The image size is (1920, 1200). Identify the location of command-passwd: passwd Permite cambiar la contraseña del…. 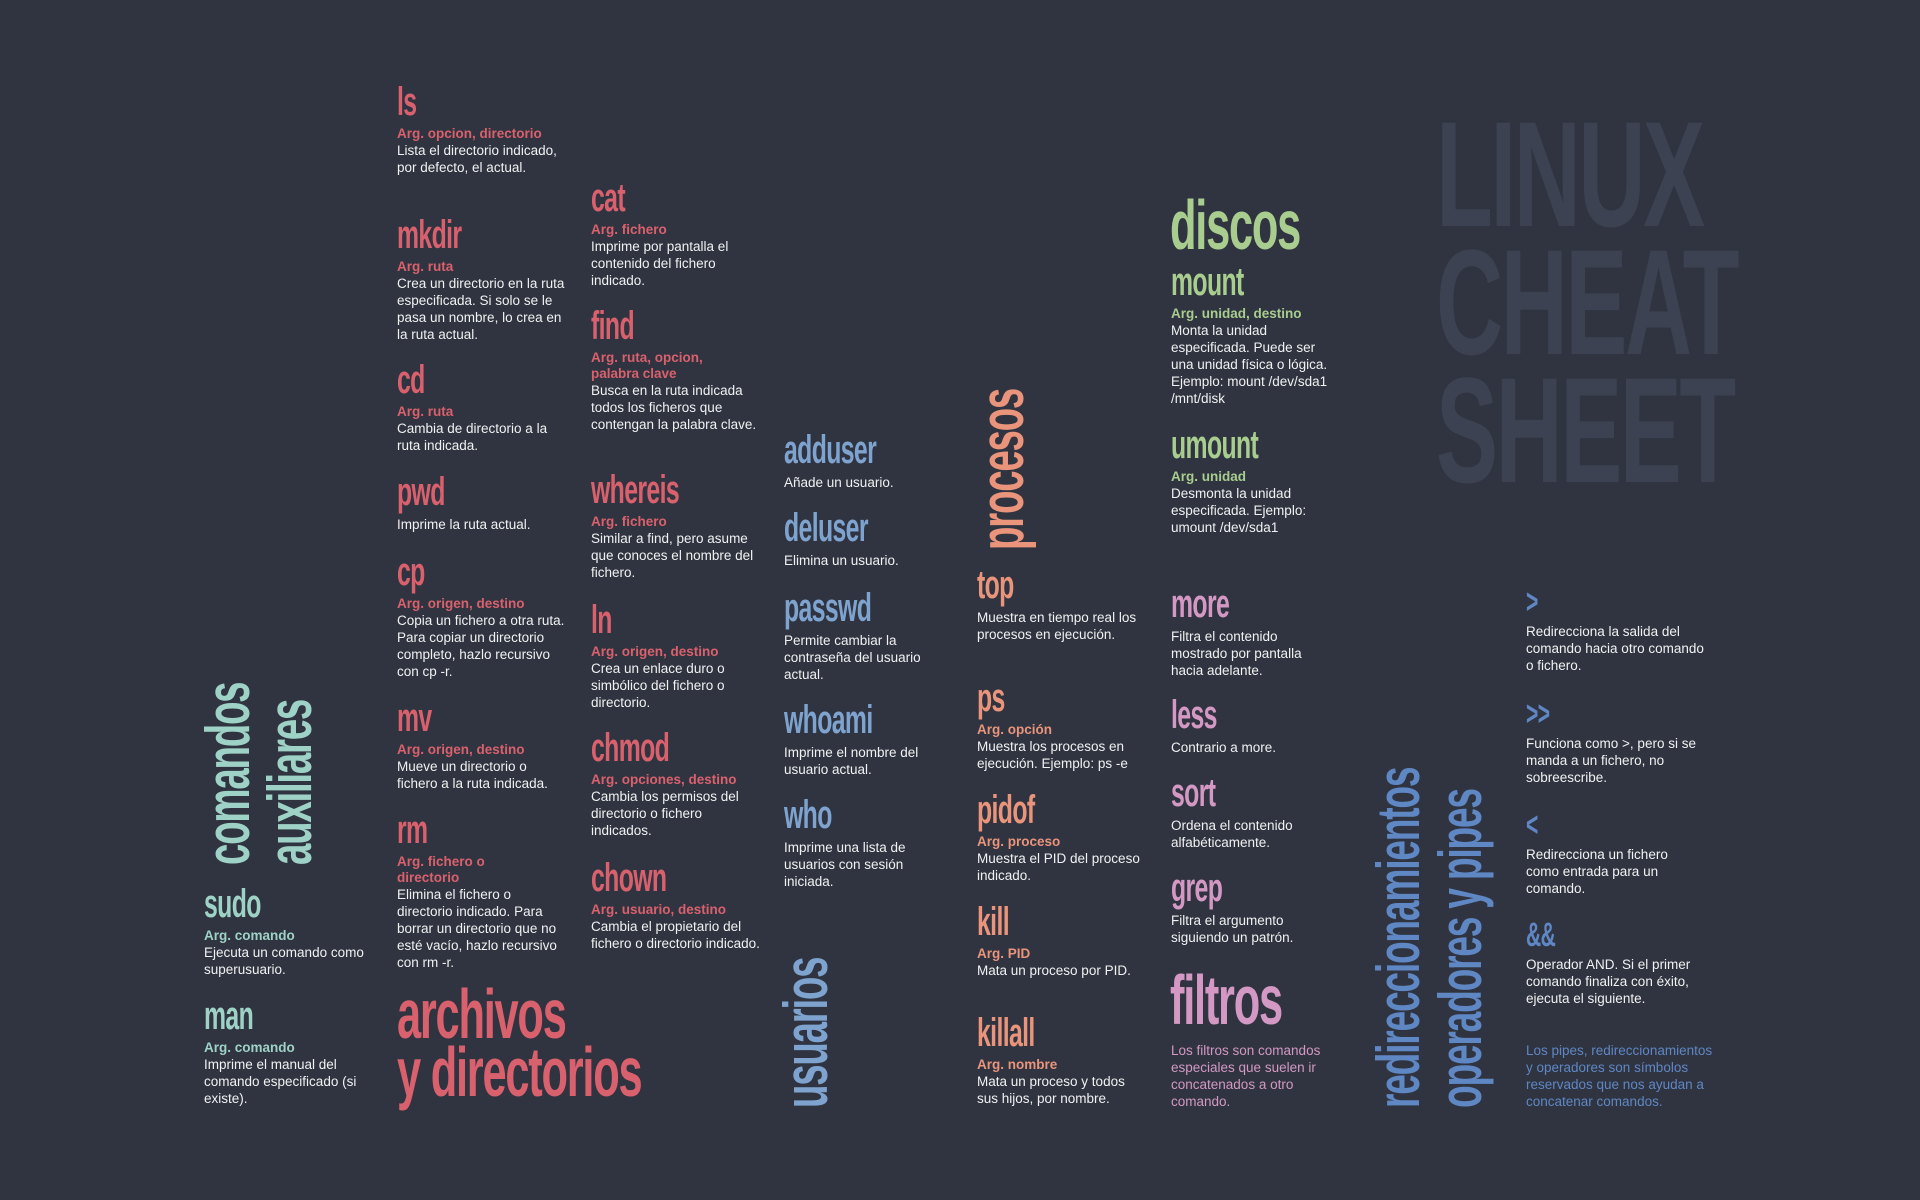
(864, 635).